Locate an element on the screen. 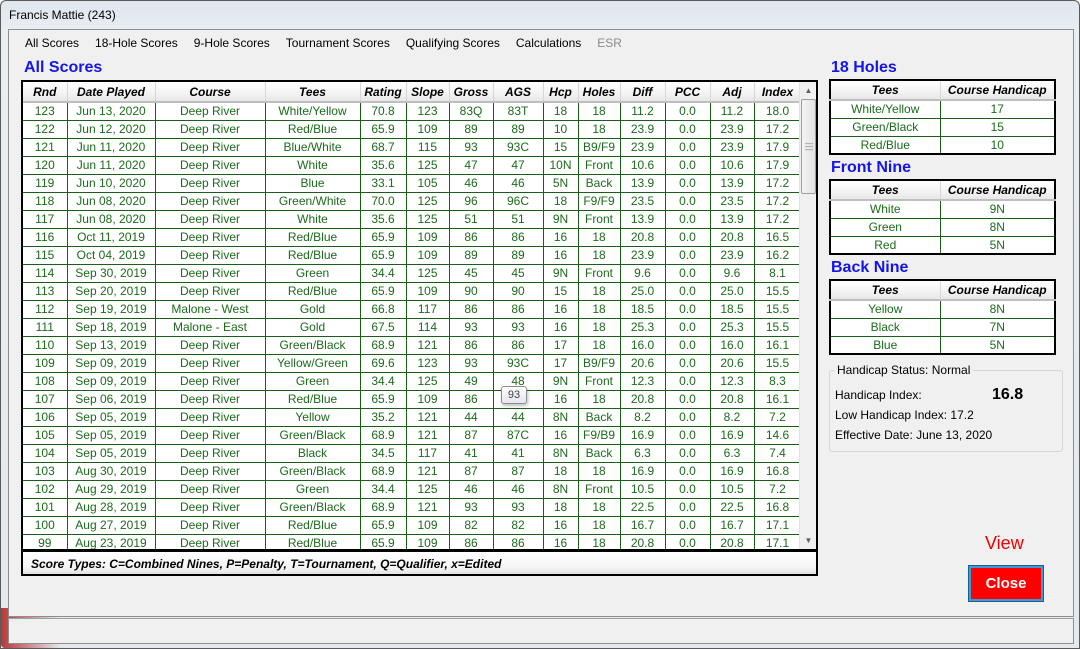 Image resolution: width=1080 pixels, height=649 pixels. cell-adj: 20.8 is located at coordinates (732, 237).